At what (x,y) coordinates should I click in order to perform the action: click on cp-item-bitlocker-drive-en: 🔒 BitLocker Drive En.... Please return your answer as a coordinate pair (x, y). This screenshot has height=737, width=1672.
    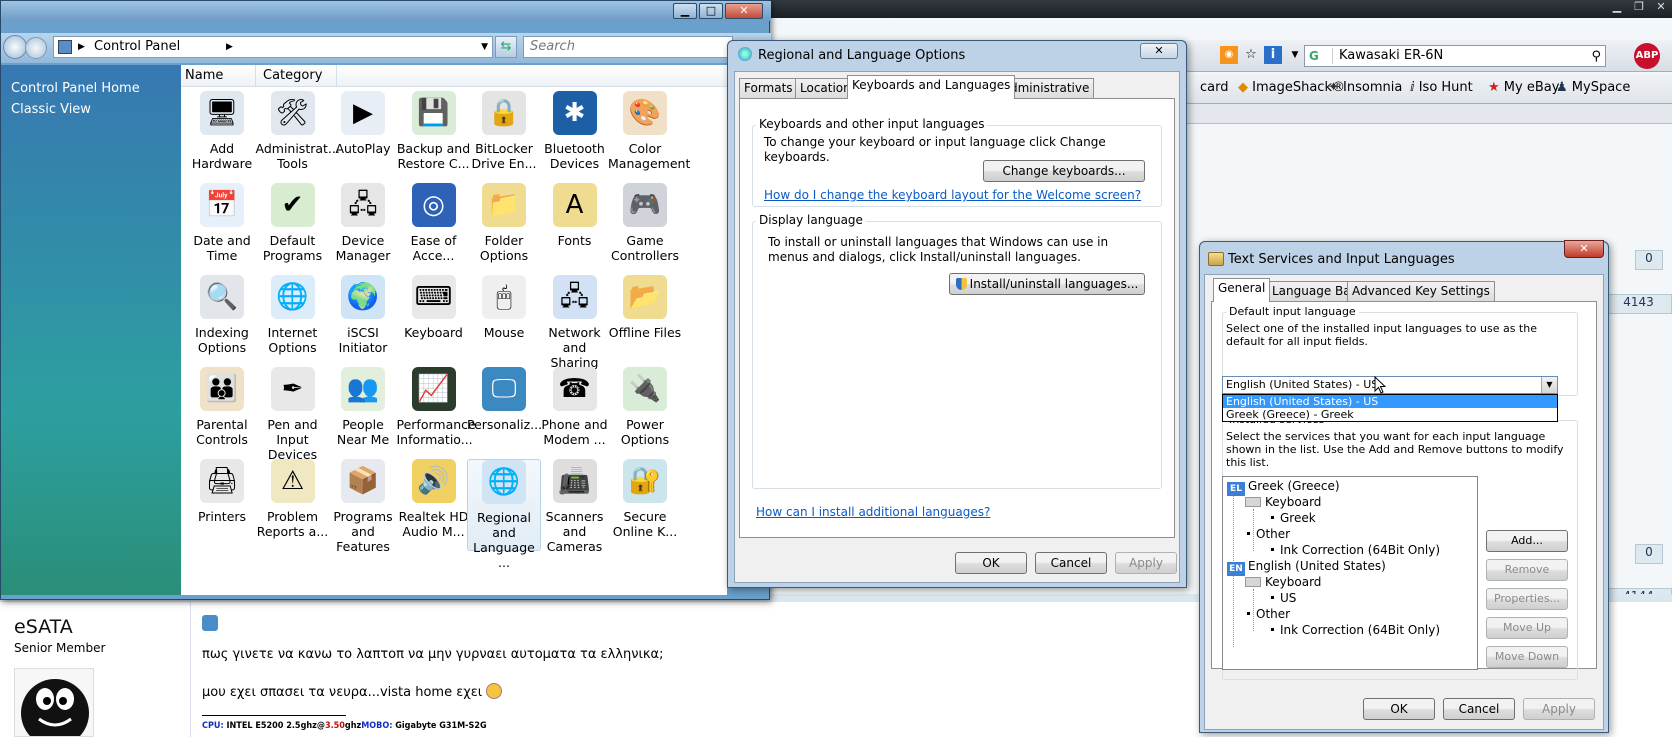
    Looking at the image, I should click on (504, 137).